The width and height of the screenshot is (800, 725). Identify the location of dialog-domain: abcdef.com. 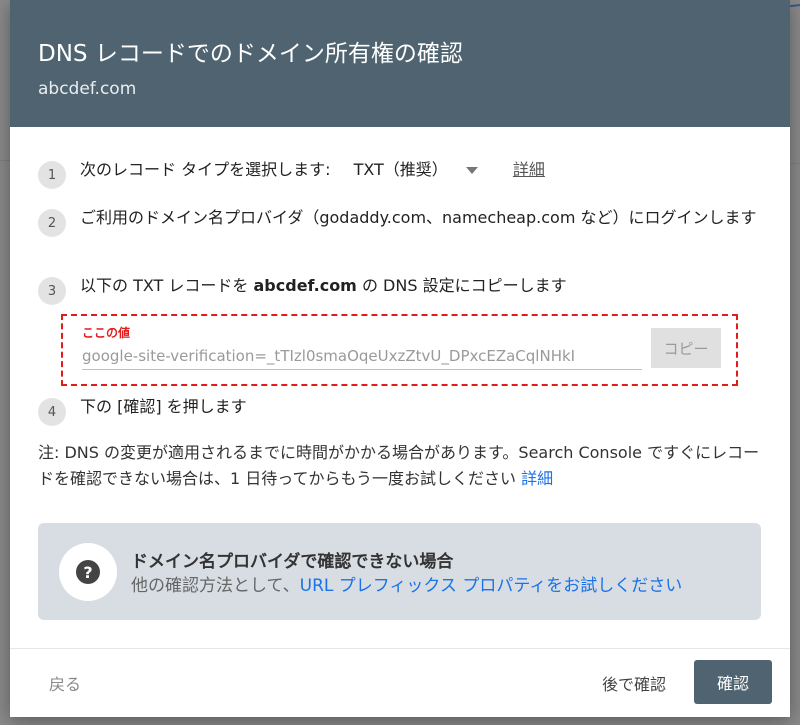
(87, 89).